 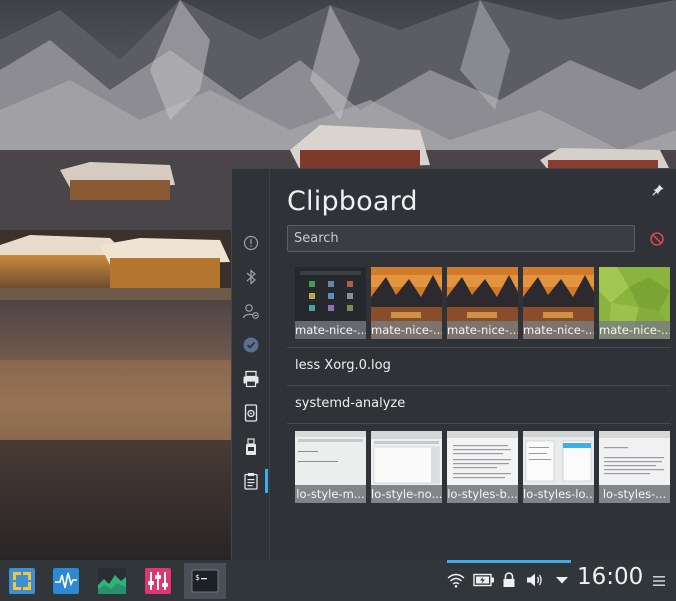 What do you see at coordinates (657, 239) in the screenshot?
I see `clear-history-icon` at bounding box center [657, 239].